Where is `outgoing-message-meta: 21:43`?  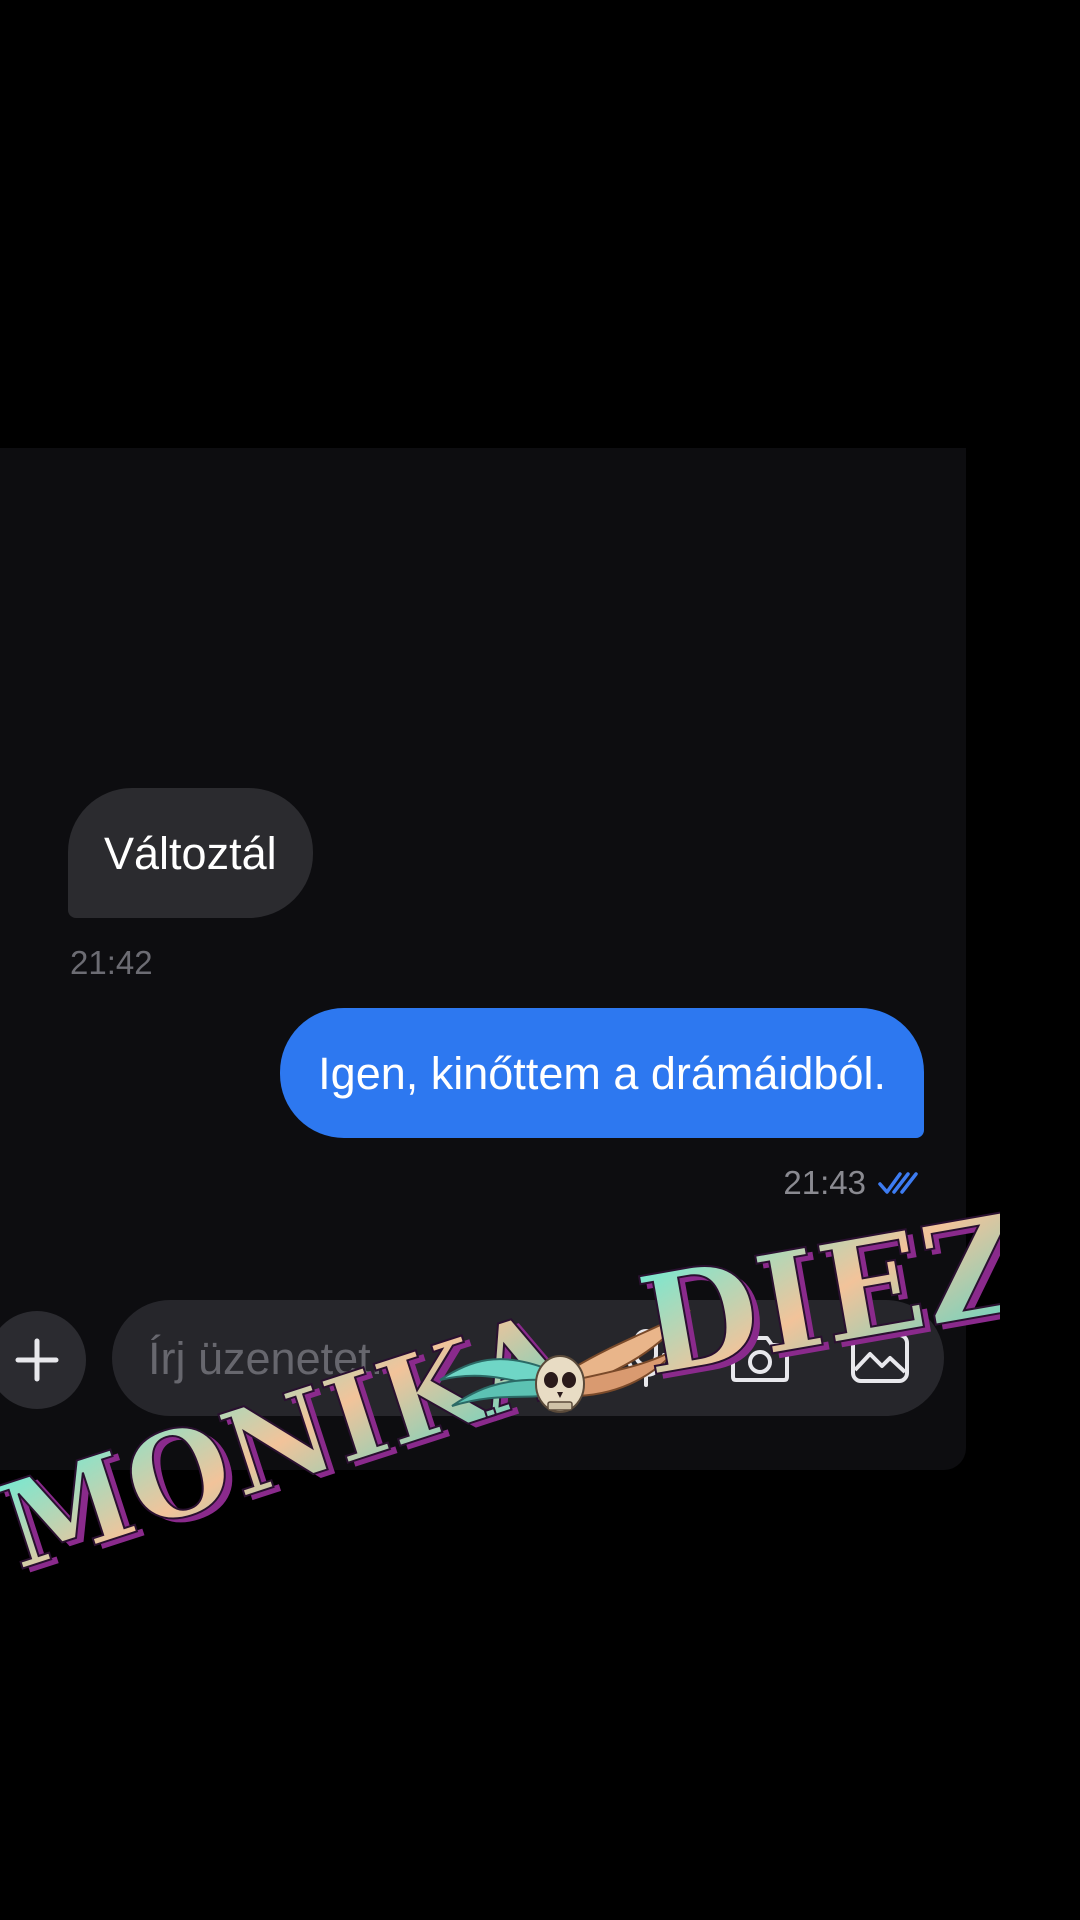
outgoing-message-meta: 21:43 is located at coordinates (851, 1183).